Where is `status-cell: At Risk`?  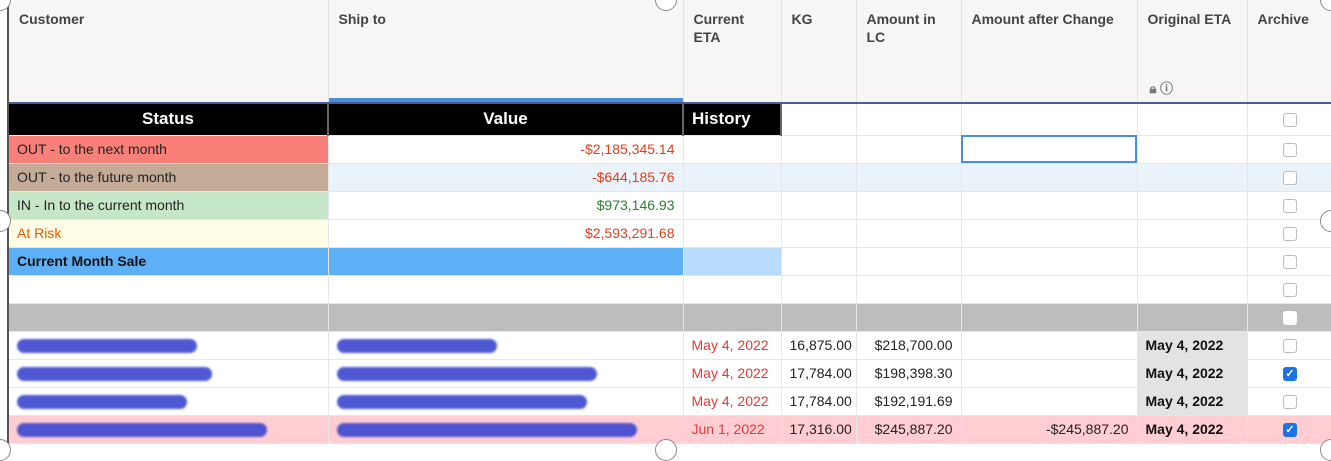 status-cell: At Risk is located at coordinates (169, 233).